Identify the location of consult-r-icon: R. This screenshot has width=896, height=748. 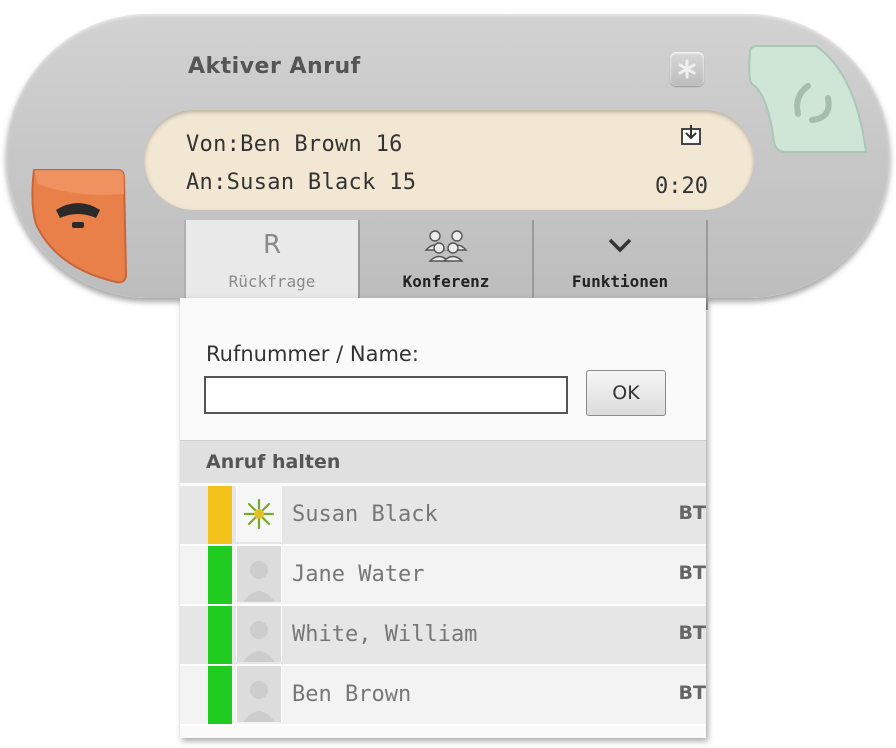
(272, 245).